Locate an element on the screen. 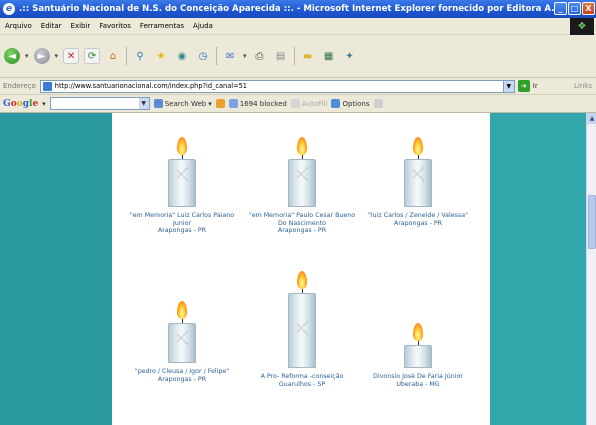  candle-name: "luiz Carlos / Zeneide / Valessa" is located at coordinates (418, 215).